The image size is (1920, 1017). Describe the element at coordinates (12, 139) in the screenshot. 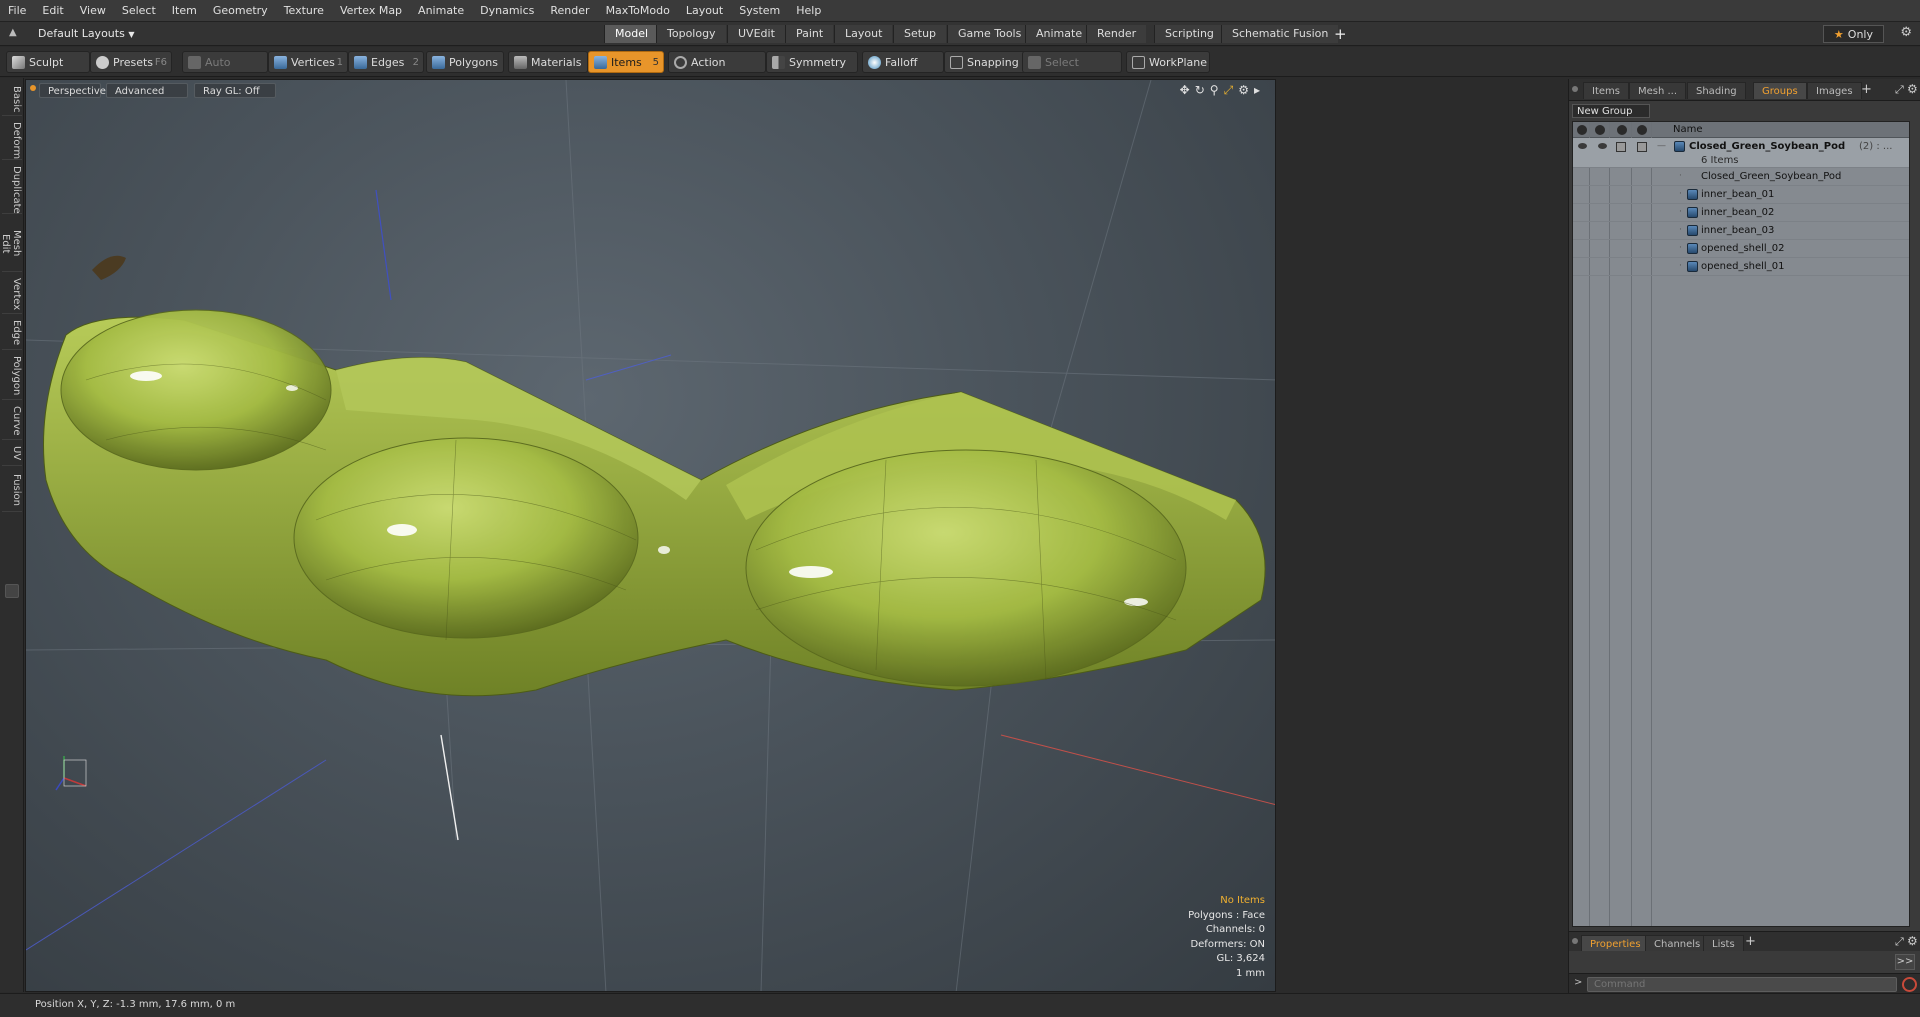

I see `tab-deform: Deform` at that location.